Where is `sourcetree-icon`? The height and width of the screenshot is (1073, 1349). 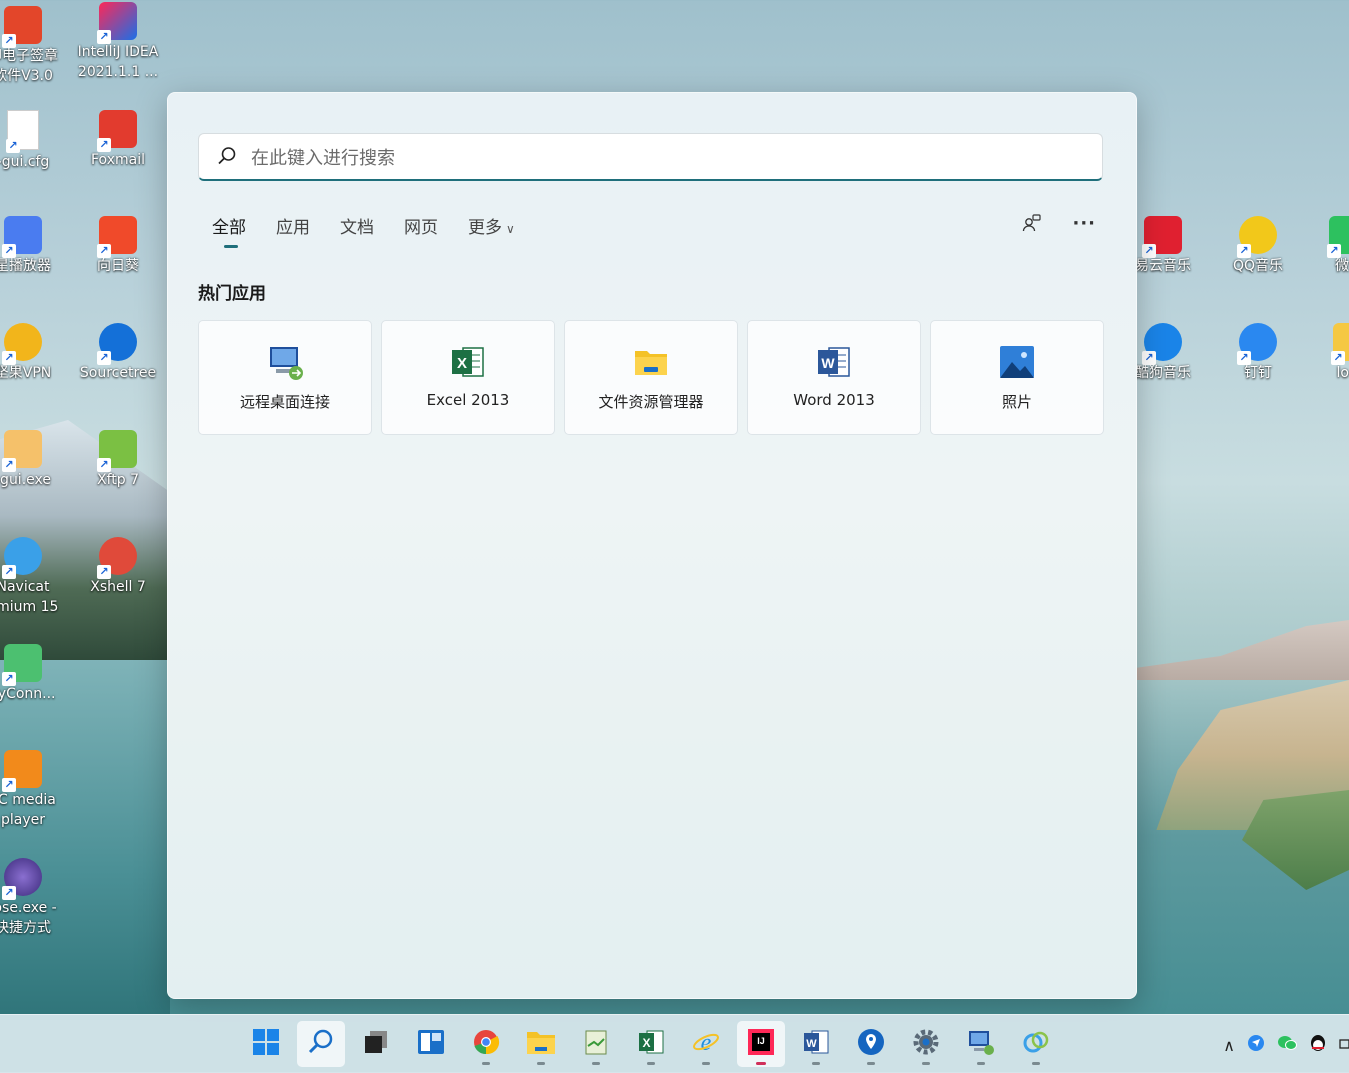
sourcetree-icon is located at coordinates (117, 344).